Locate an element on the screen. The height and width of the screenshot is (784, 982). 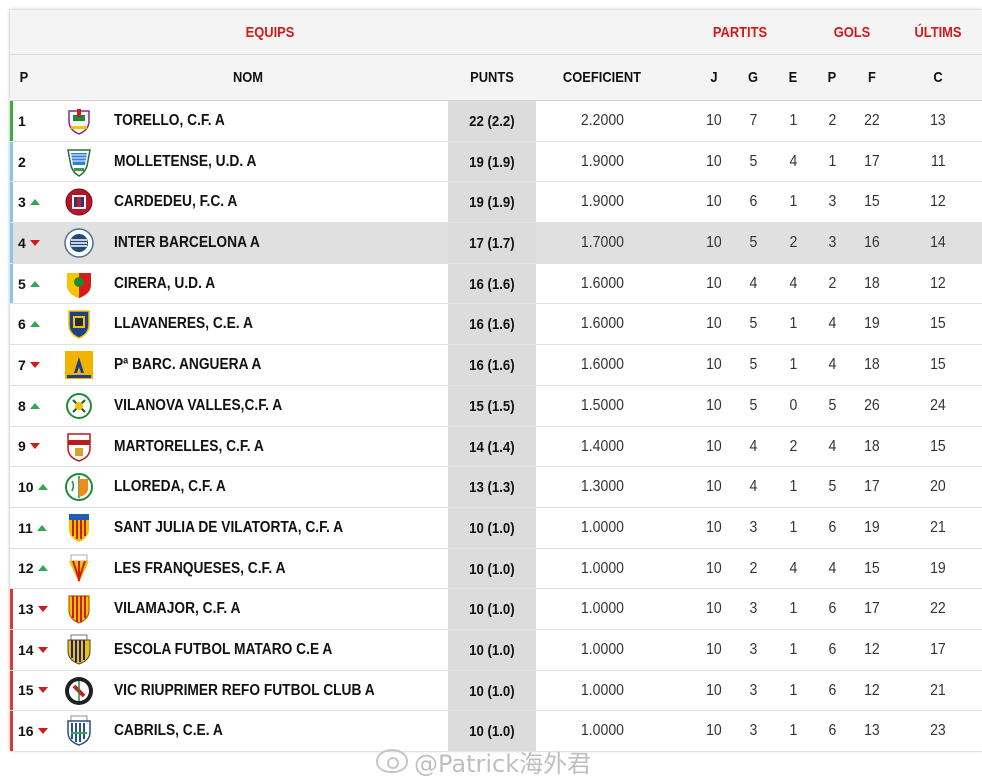
col-header-nom: NOM is located at coordinates (248, 78).